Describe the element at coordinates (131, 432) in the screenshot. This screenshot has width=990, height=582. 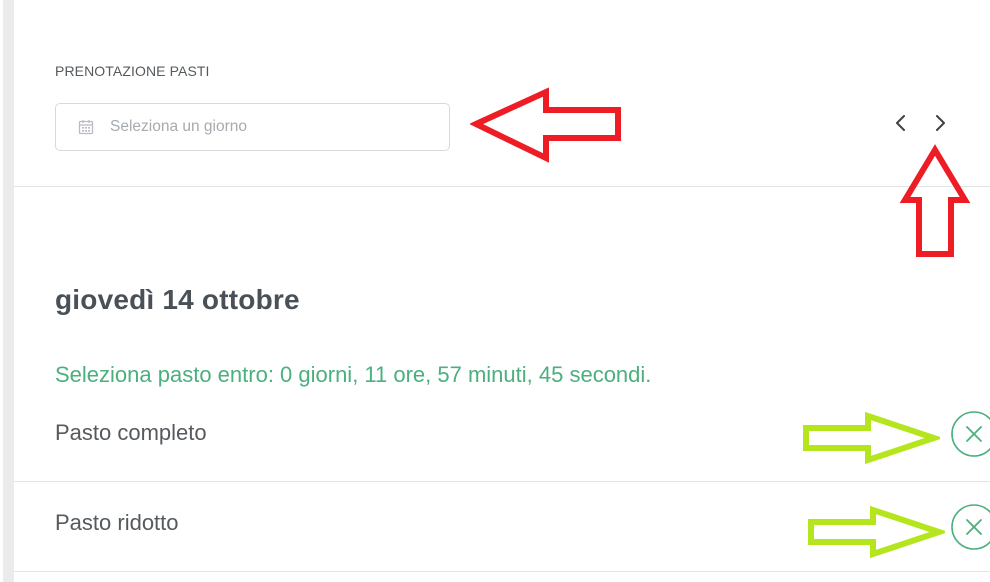
I see `meal-label: Pasto completo` at that location.